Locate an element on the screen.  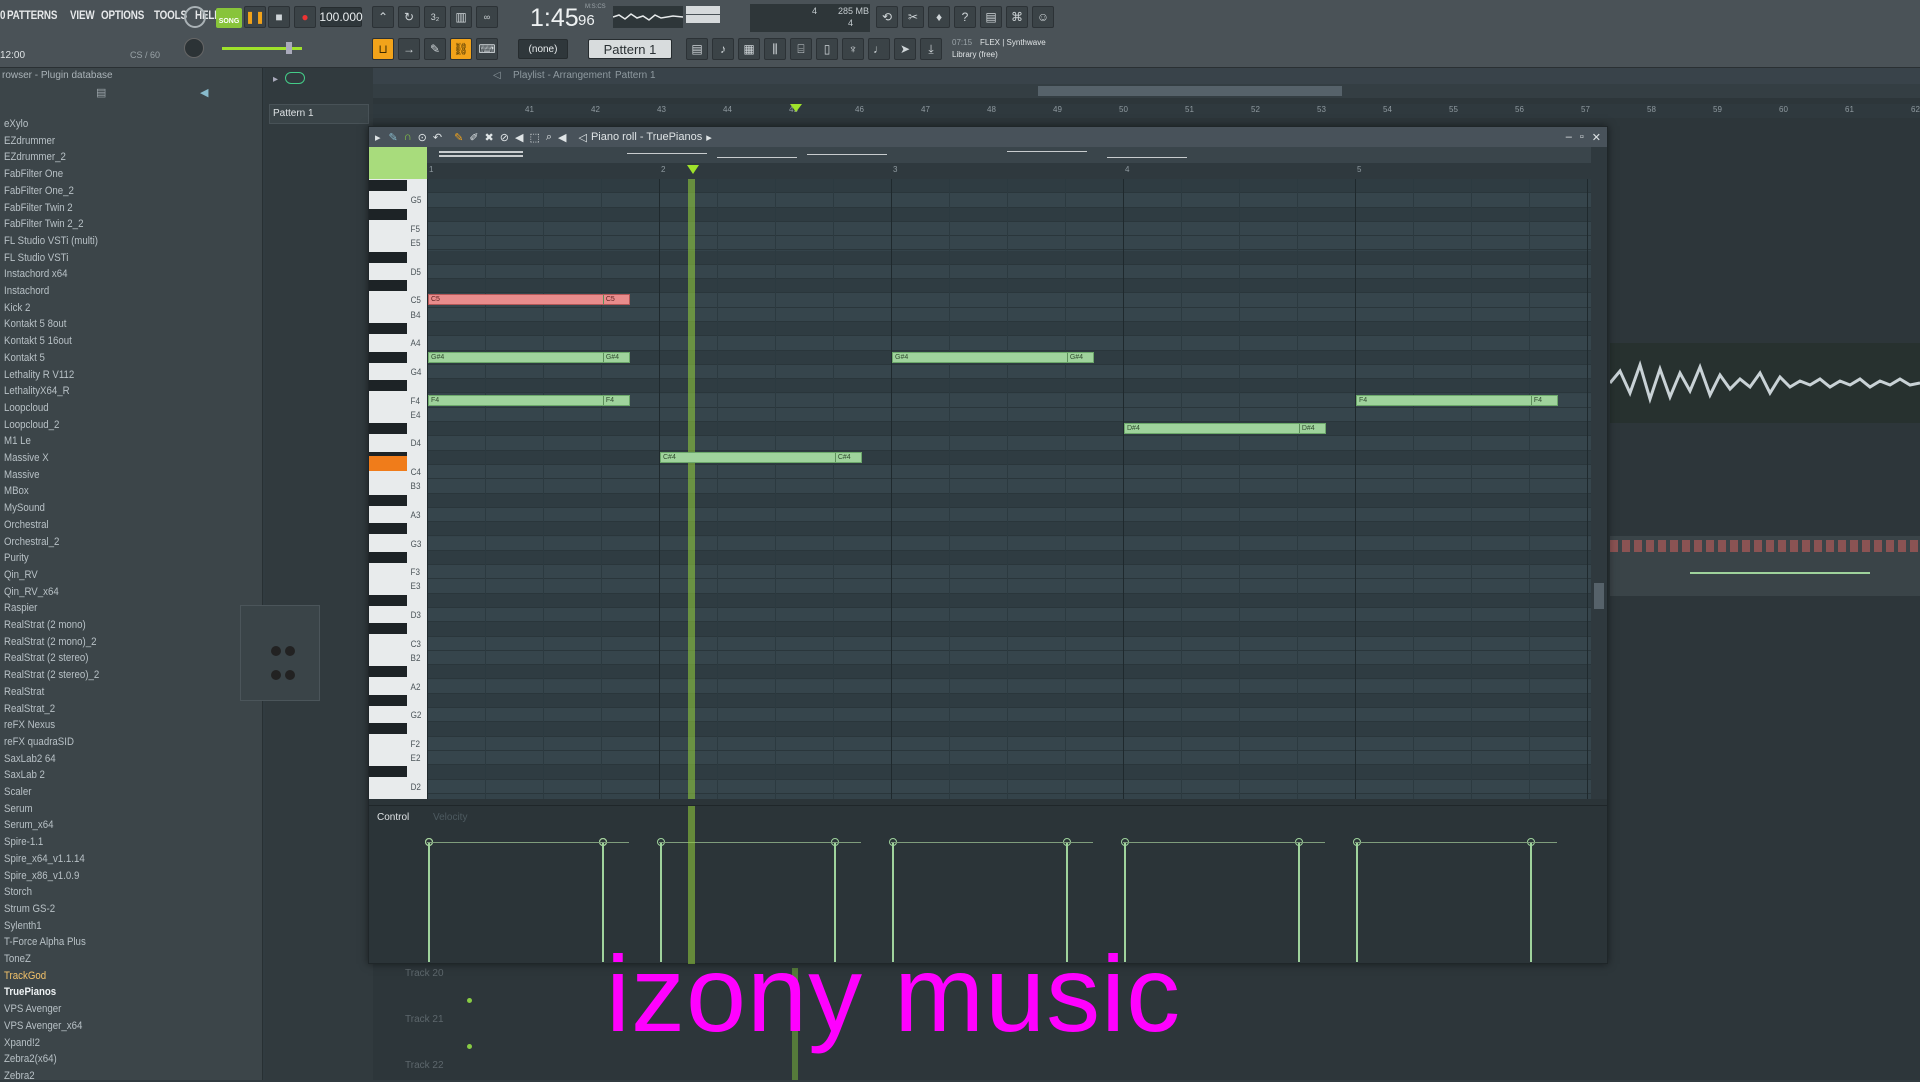
pr-mute-icon: ⊘ is located at coordinates (504, 137).